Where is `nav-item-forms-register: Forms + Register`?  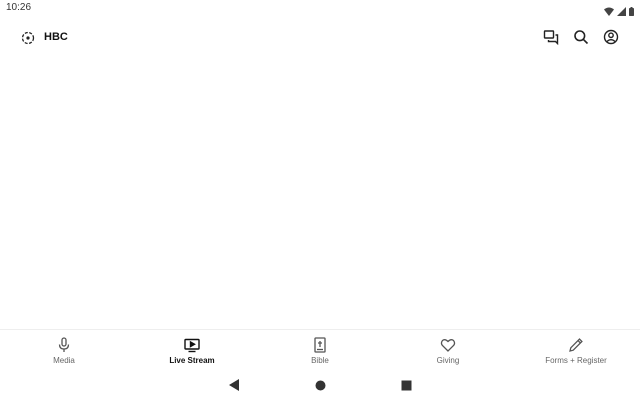 nav-item-forms-register: Forms + Register is located at coordinates (576, 350).